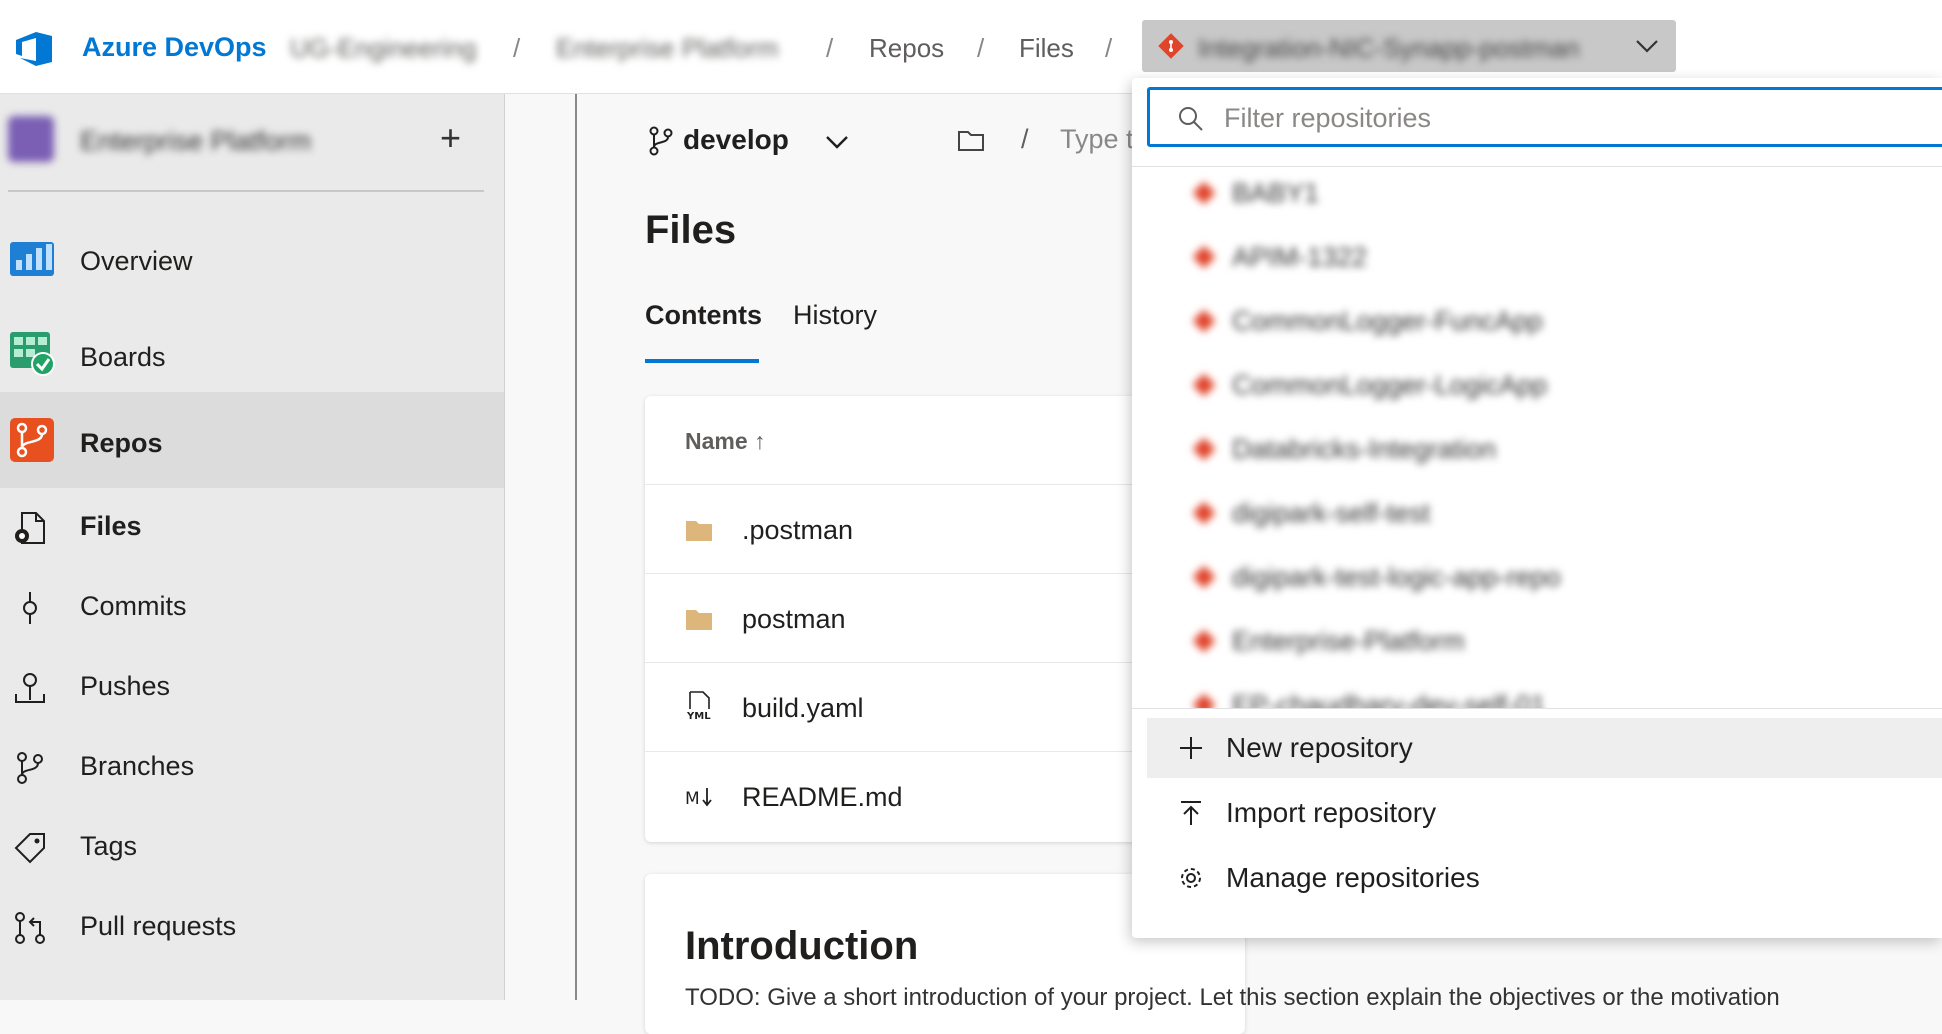  Describe the element at coordinates (252, 527) in the screenshot. I see `sidebar-item-files: Files` at that location.